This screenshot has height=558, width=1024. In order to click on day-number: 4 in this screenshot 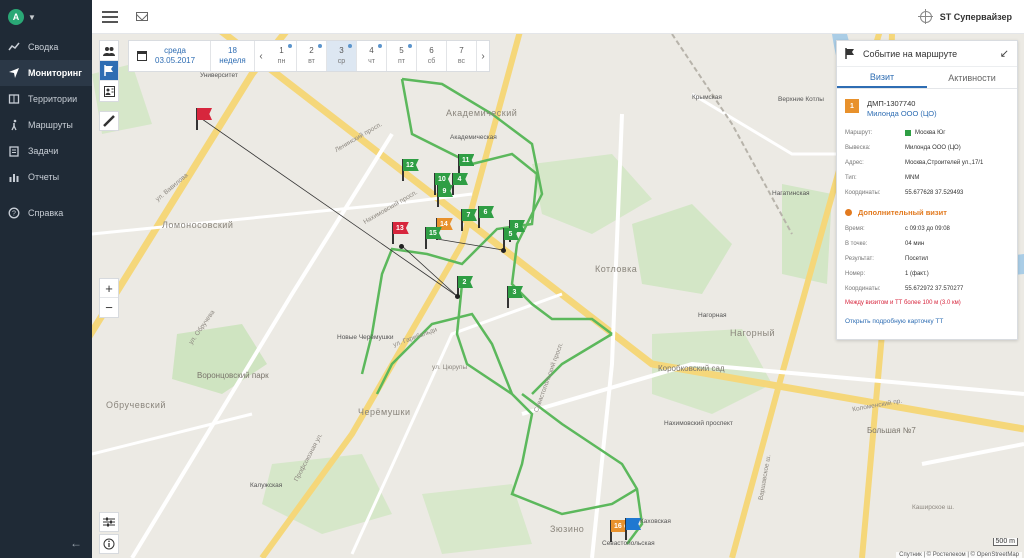, I will do `click(371, 50)`.